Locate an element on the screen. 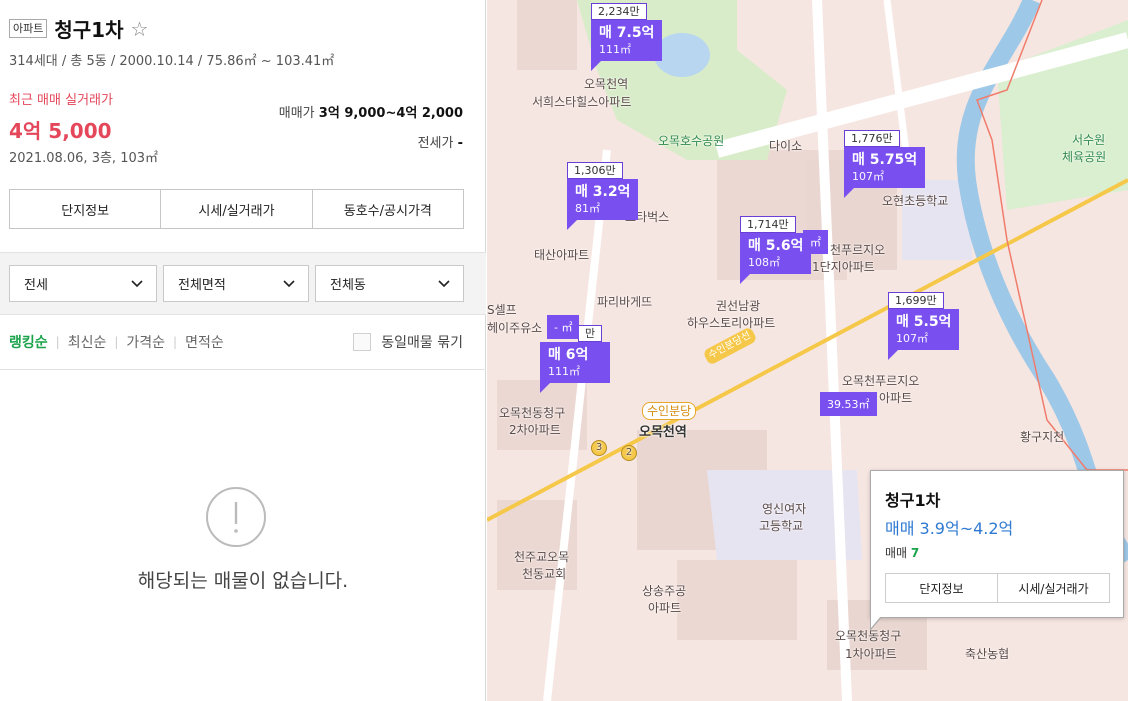  group-label: 동일매물 묶기 is located at coordinates (422, 343).